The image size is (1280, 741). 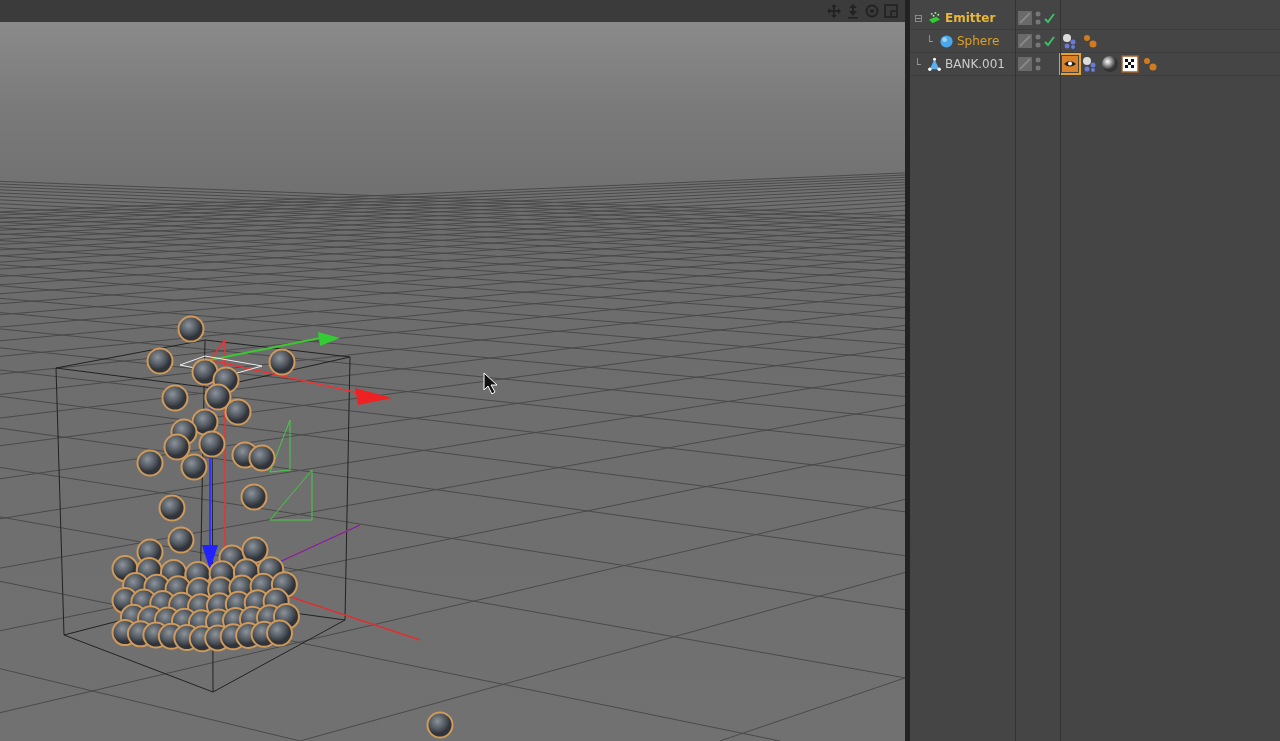 What do you see at coordinates (834, 11) in the screenshot?
I see `move-icon` at bounding box center [834, 11].